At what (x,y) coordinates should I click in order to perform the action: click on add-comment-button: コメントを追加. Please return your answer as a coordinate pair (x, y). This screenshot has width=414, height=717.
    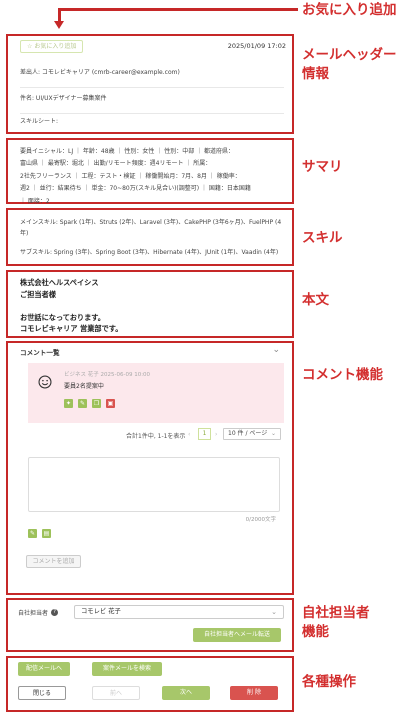
    Looking at the image, I should click on (53, 561).